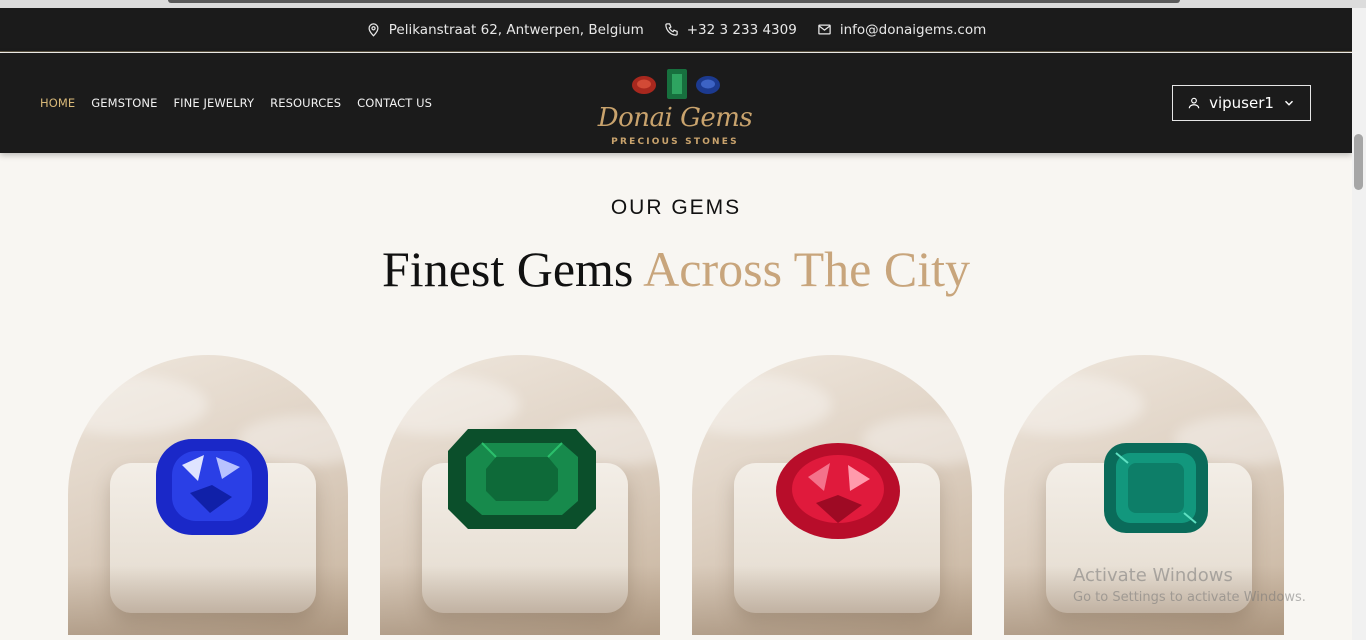 The height and width of the screenshot is (640, 1366). Describe the element at coordinates (1358, 162) in the screenshot. I see `scrollbar-thumb` at that location.